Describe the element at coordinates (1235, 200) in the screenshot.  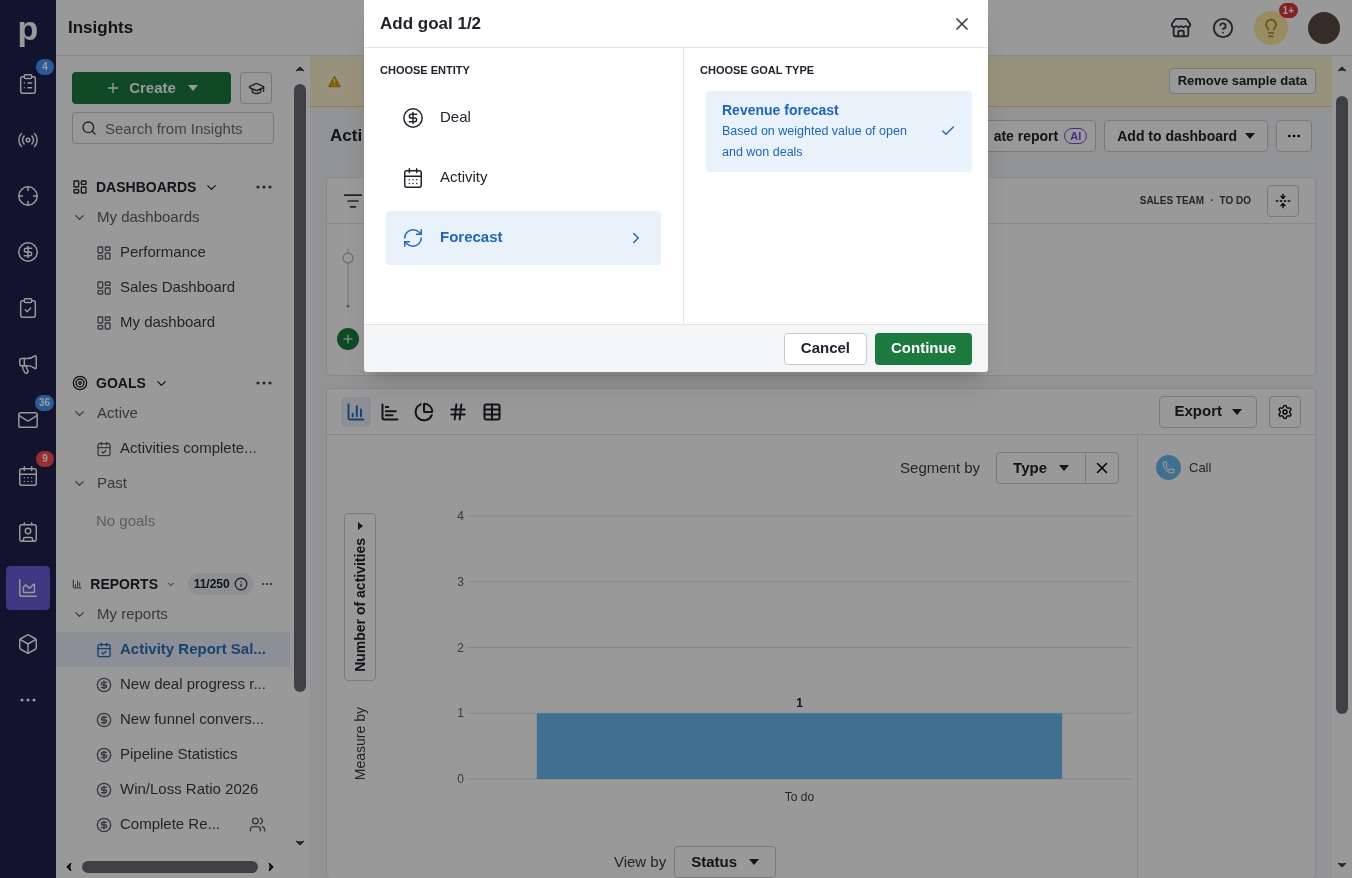
I see `filter-tag: TO DO` at that location.